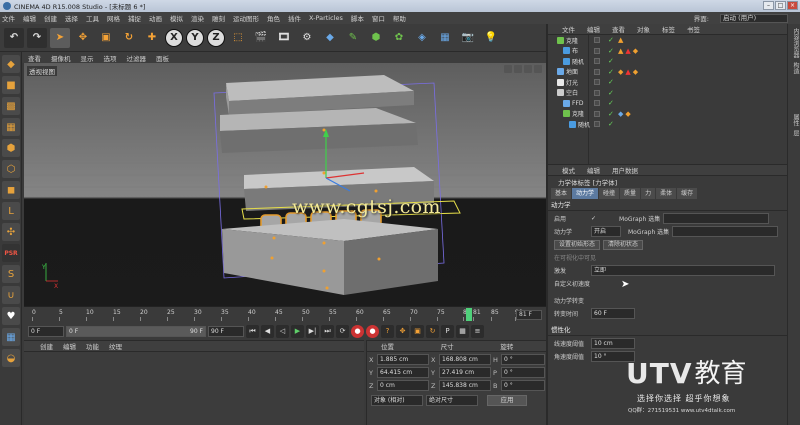 Image resolution: width=800 pixels, height=425 pixels. I want to click on object-tags: ▲, so click(620, 40).